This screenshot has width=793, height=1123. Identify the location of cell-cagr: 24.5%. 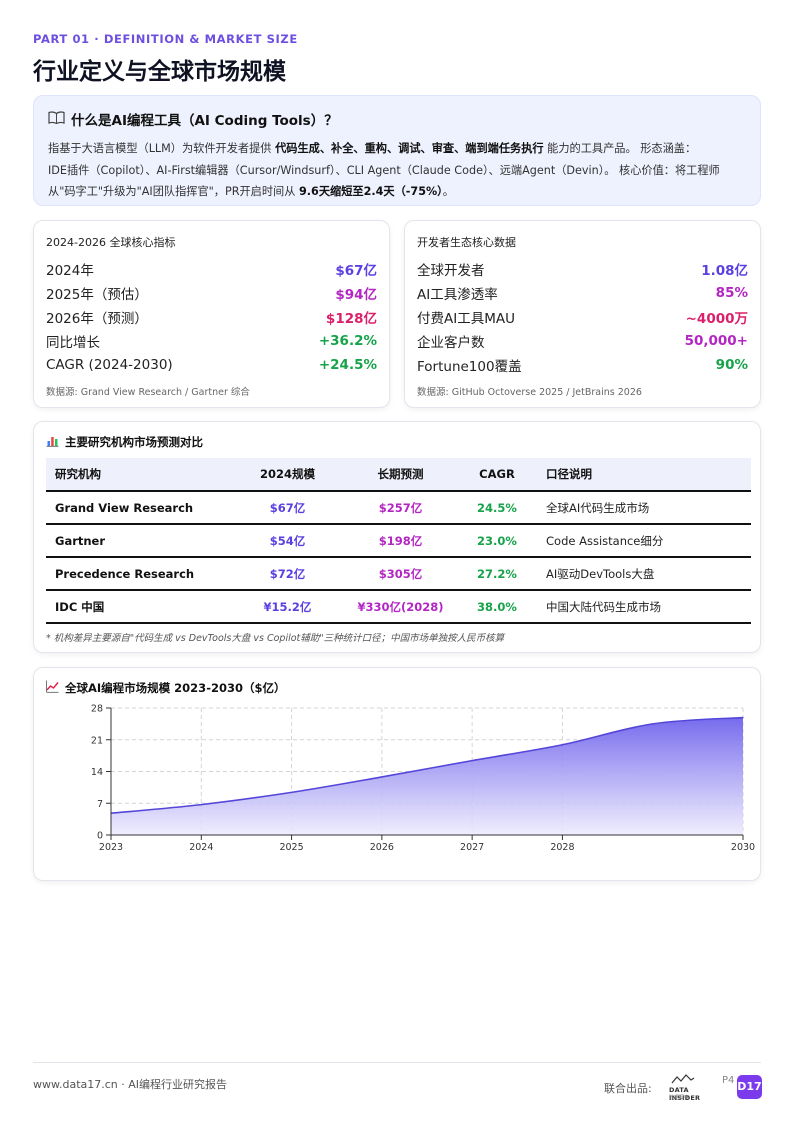
(497, 508).